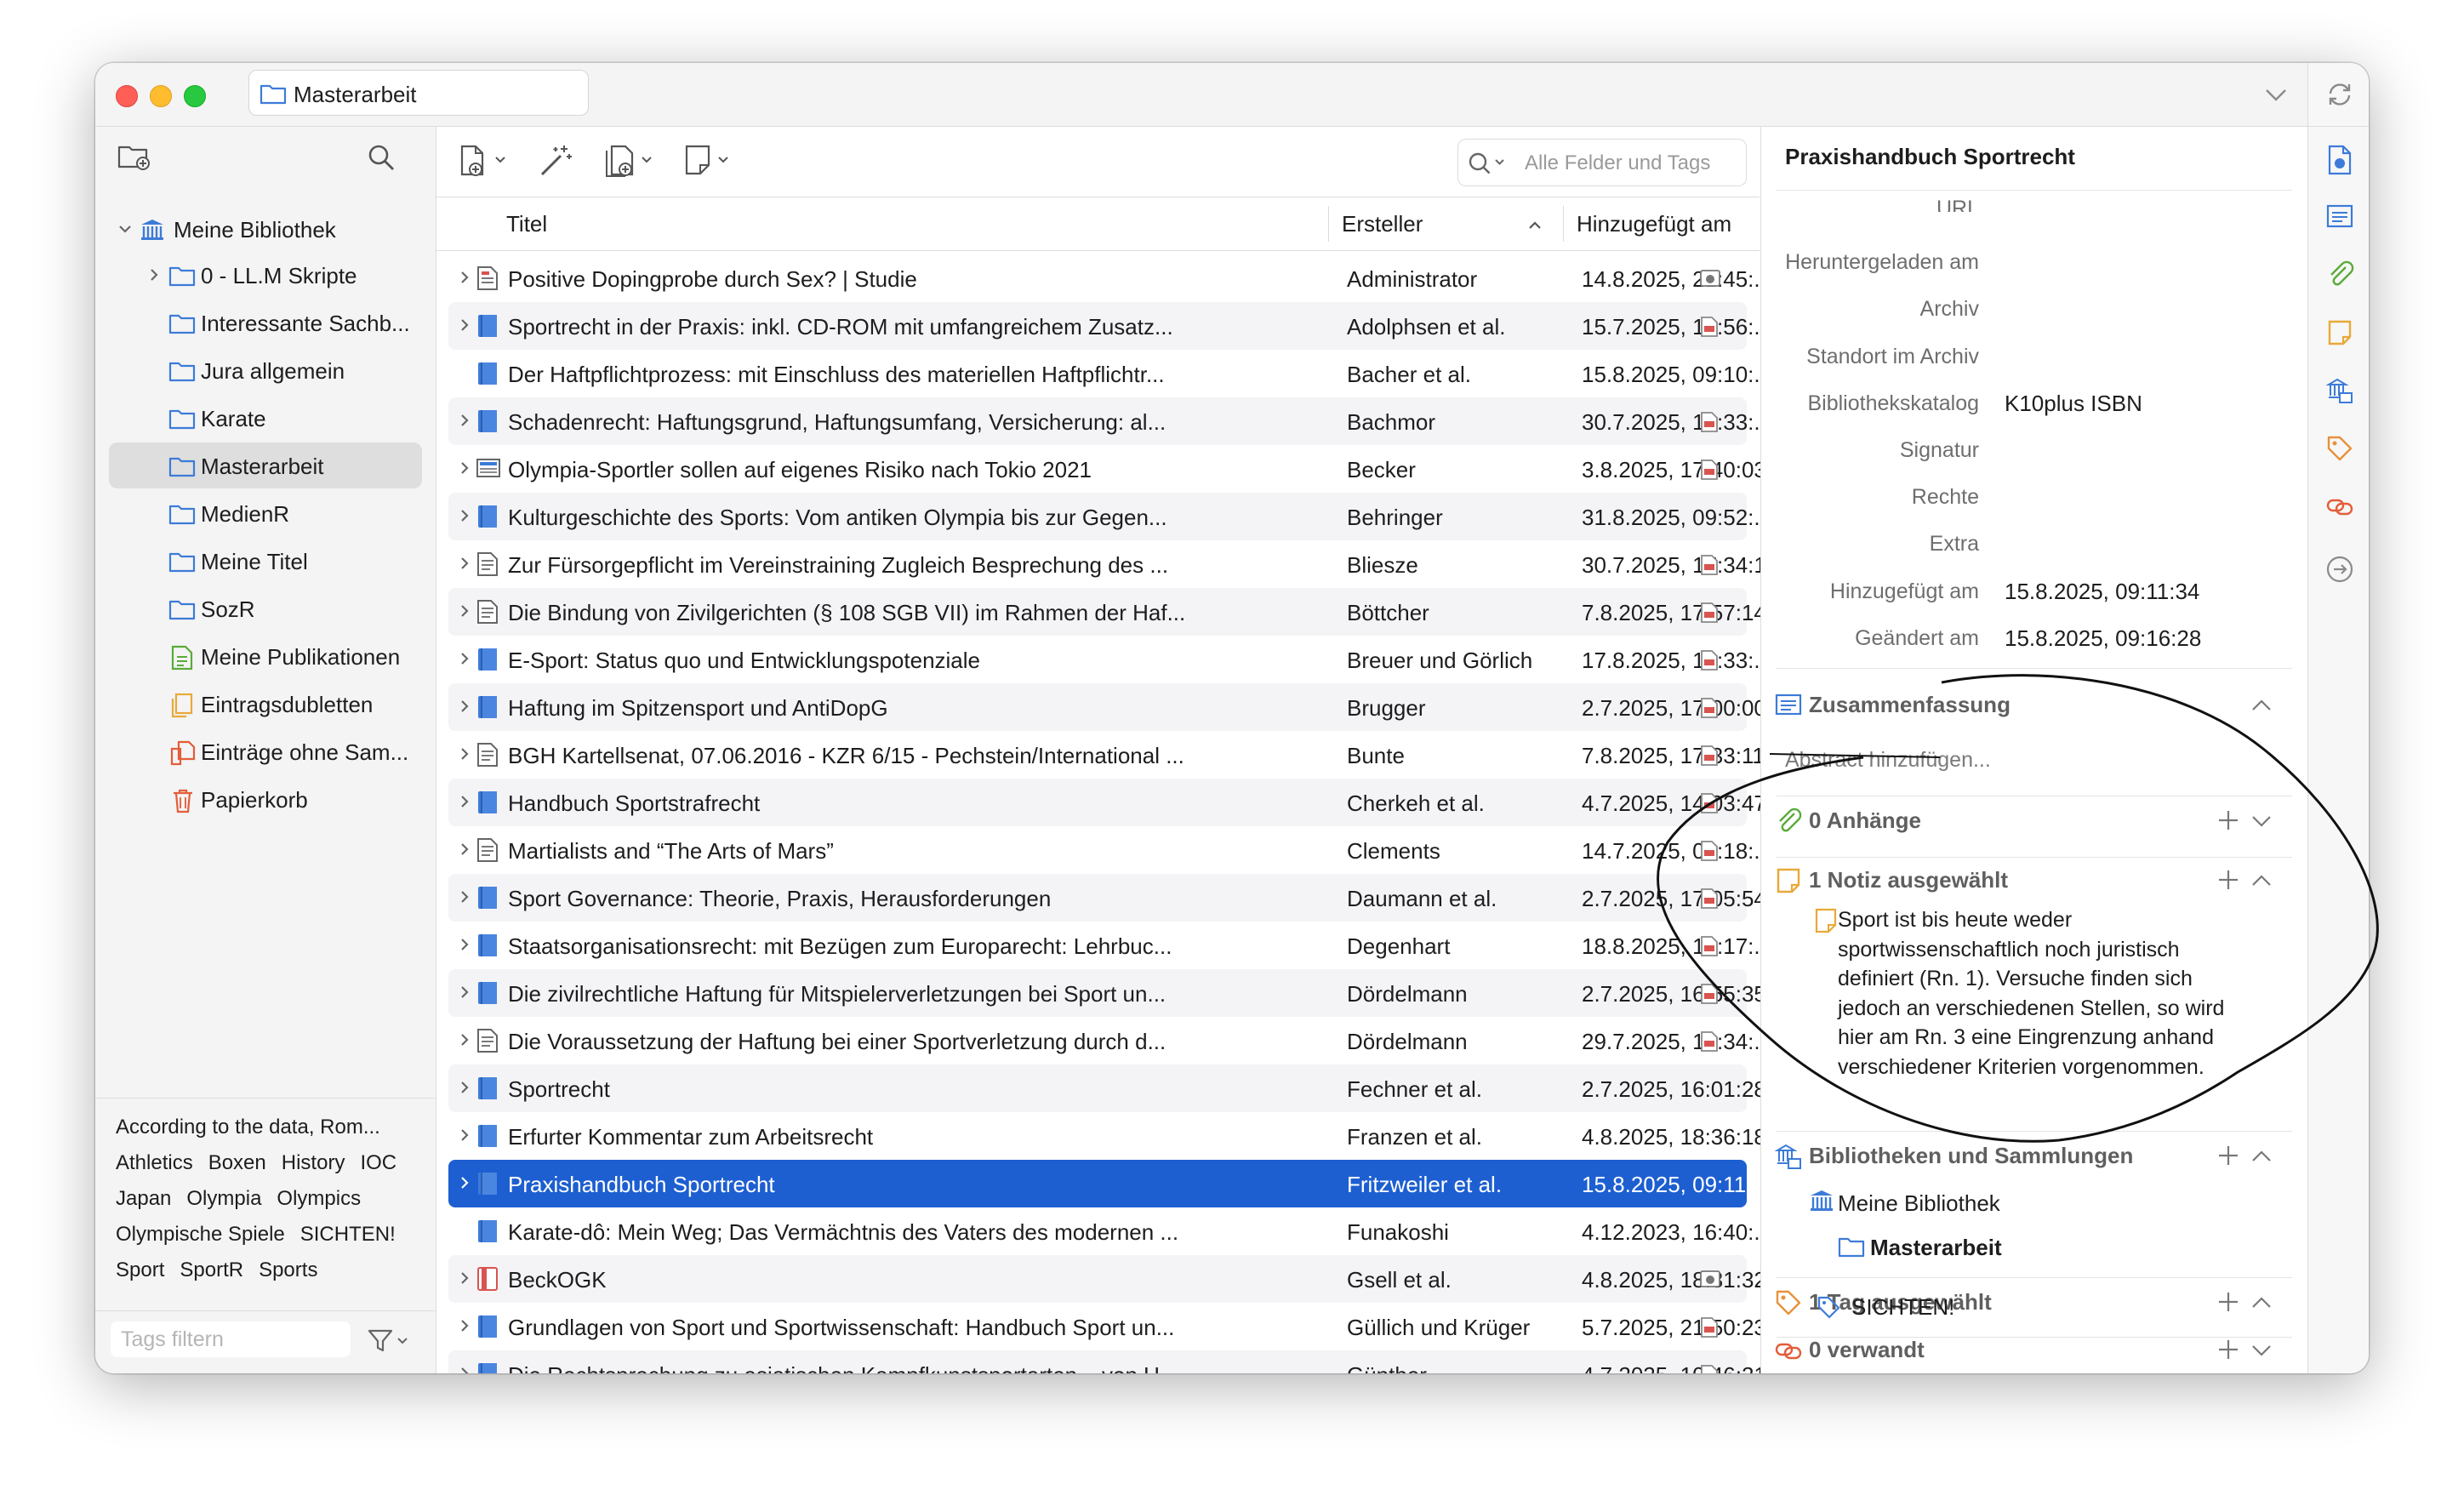 The width and height of the screenshot is (2464, 1501). I want to click on tag-chip: IOC, so click(378, 1162).